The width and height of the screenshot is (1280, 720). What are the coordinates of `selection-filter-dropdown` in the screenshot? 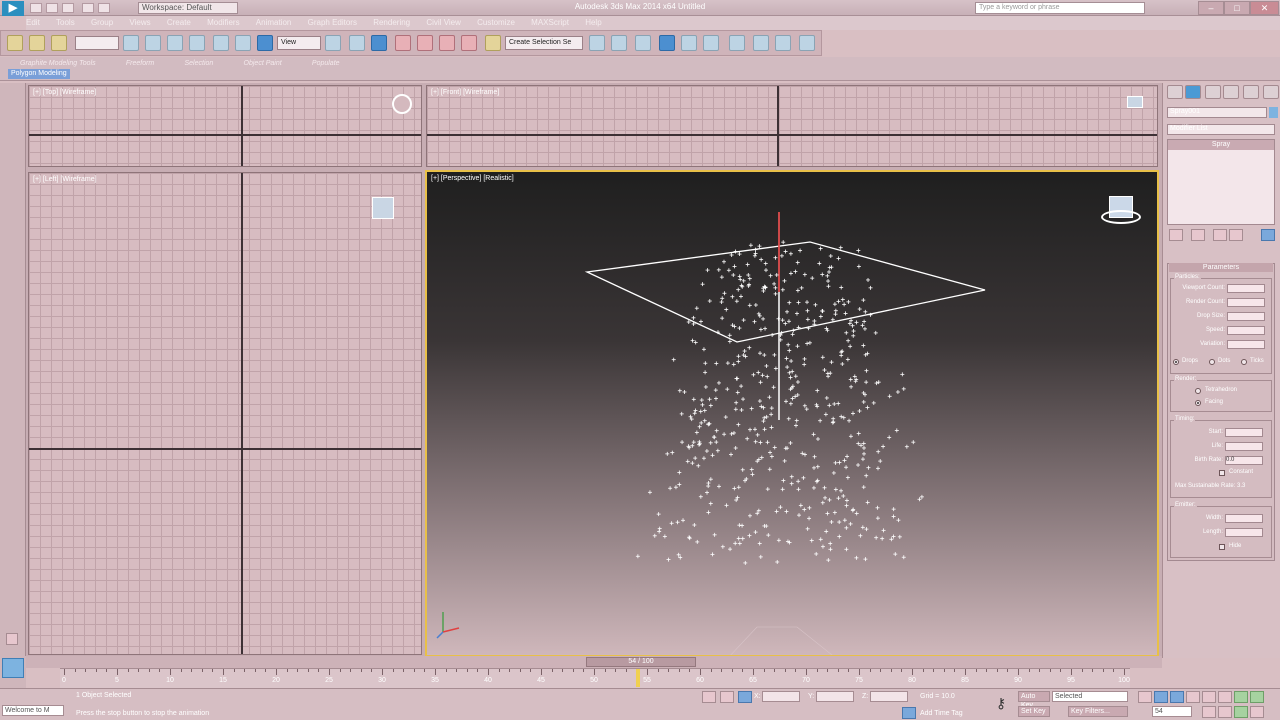 It's located at (97, 43).